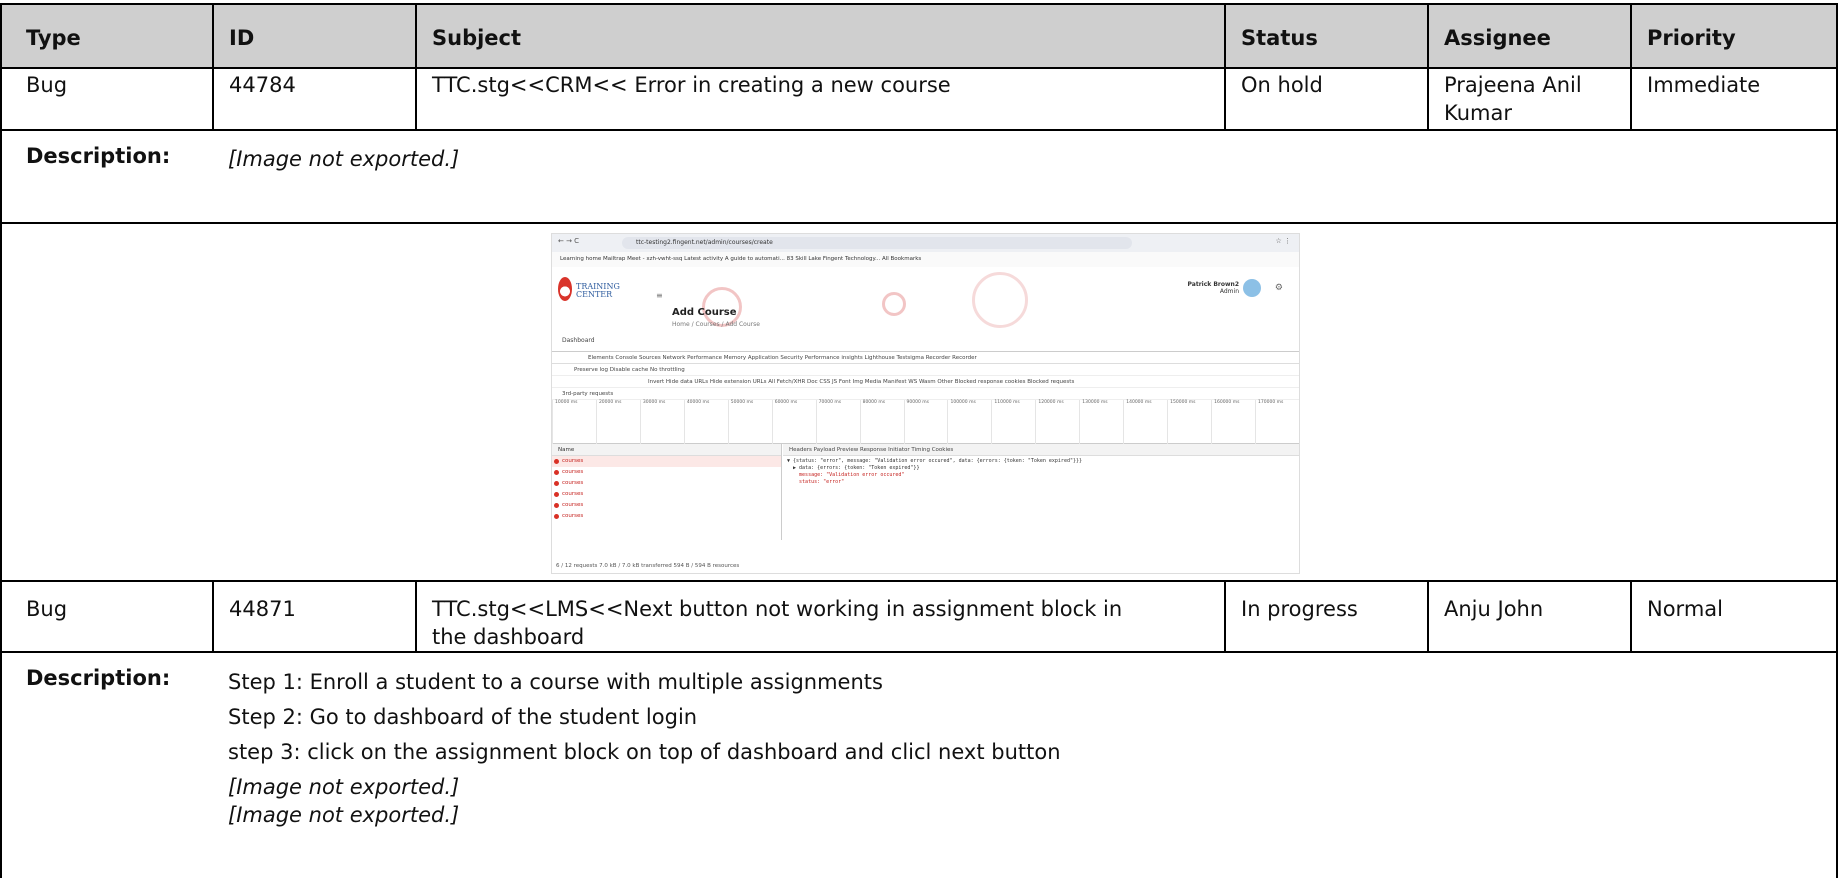  What do you see at coordinates (1283, 241) in the screenshot?
I see `browser-menu-icon: ☆ ⋮` at bounding box center [1283, 241].